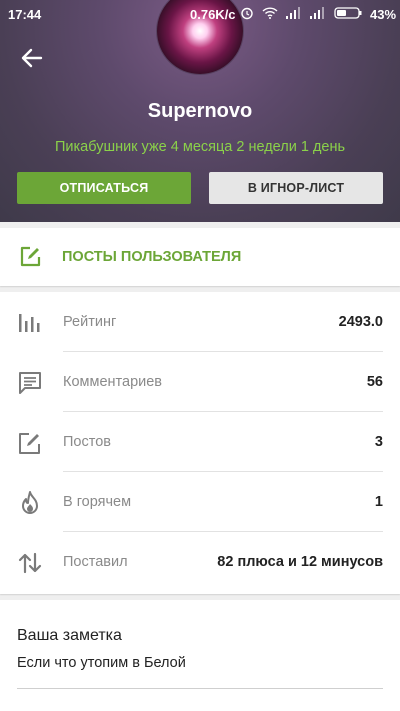 This screenshot has width=400, height=711. I want to click on stat-row-posts: Постов 3, so click(200, 442).